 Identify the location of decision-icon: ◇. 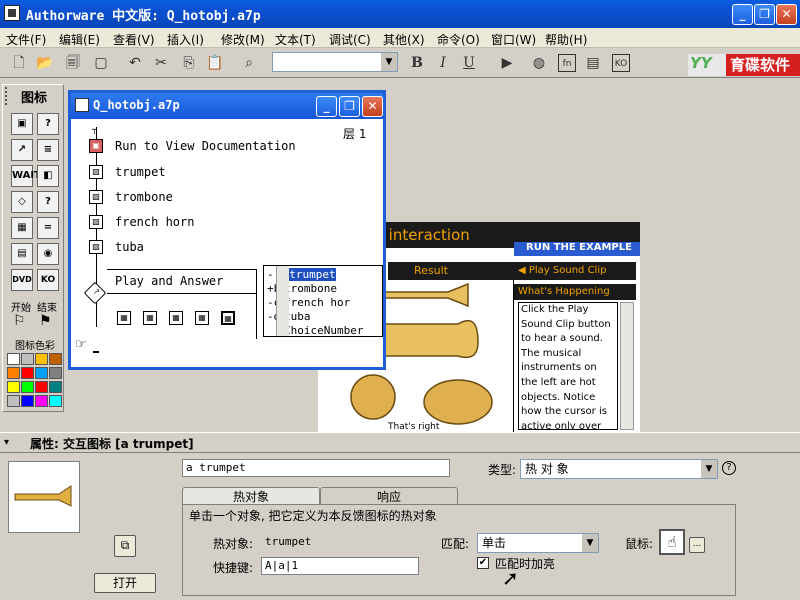
(22, 202).